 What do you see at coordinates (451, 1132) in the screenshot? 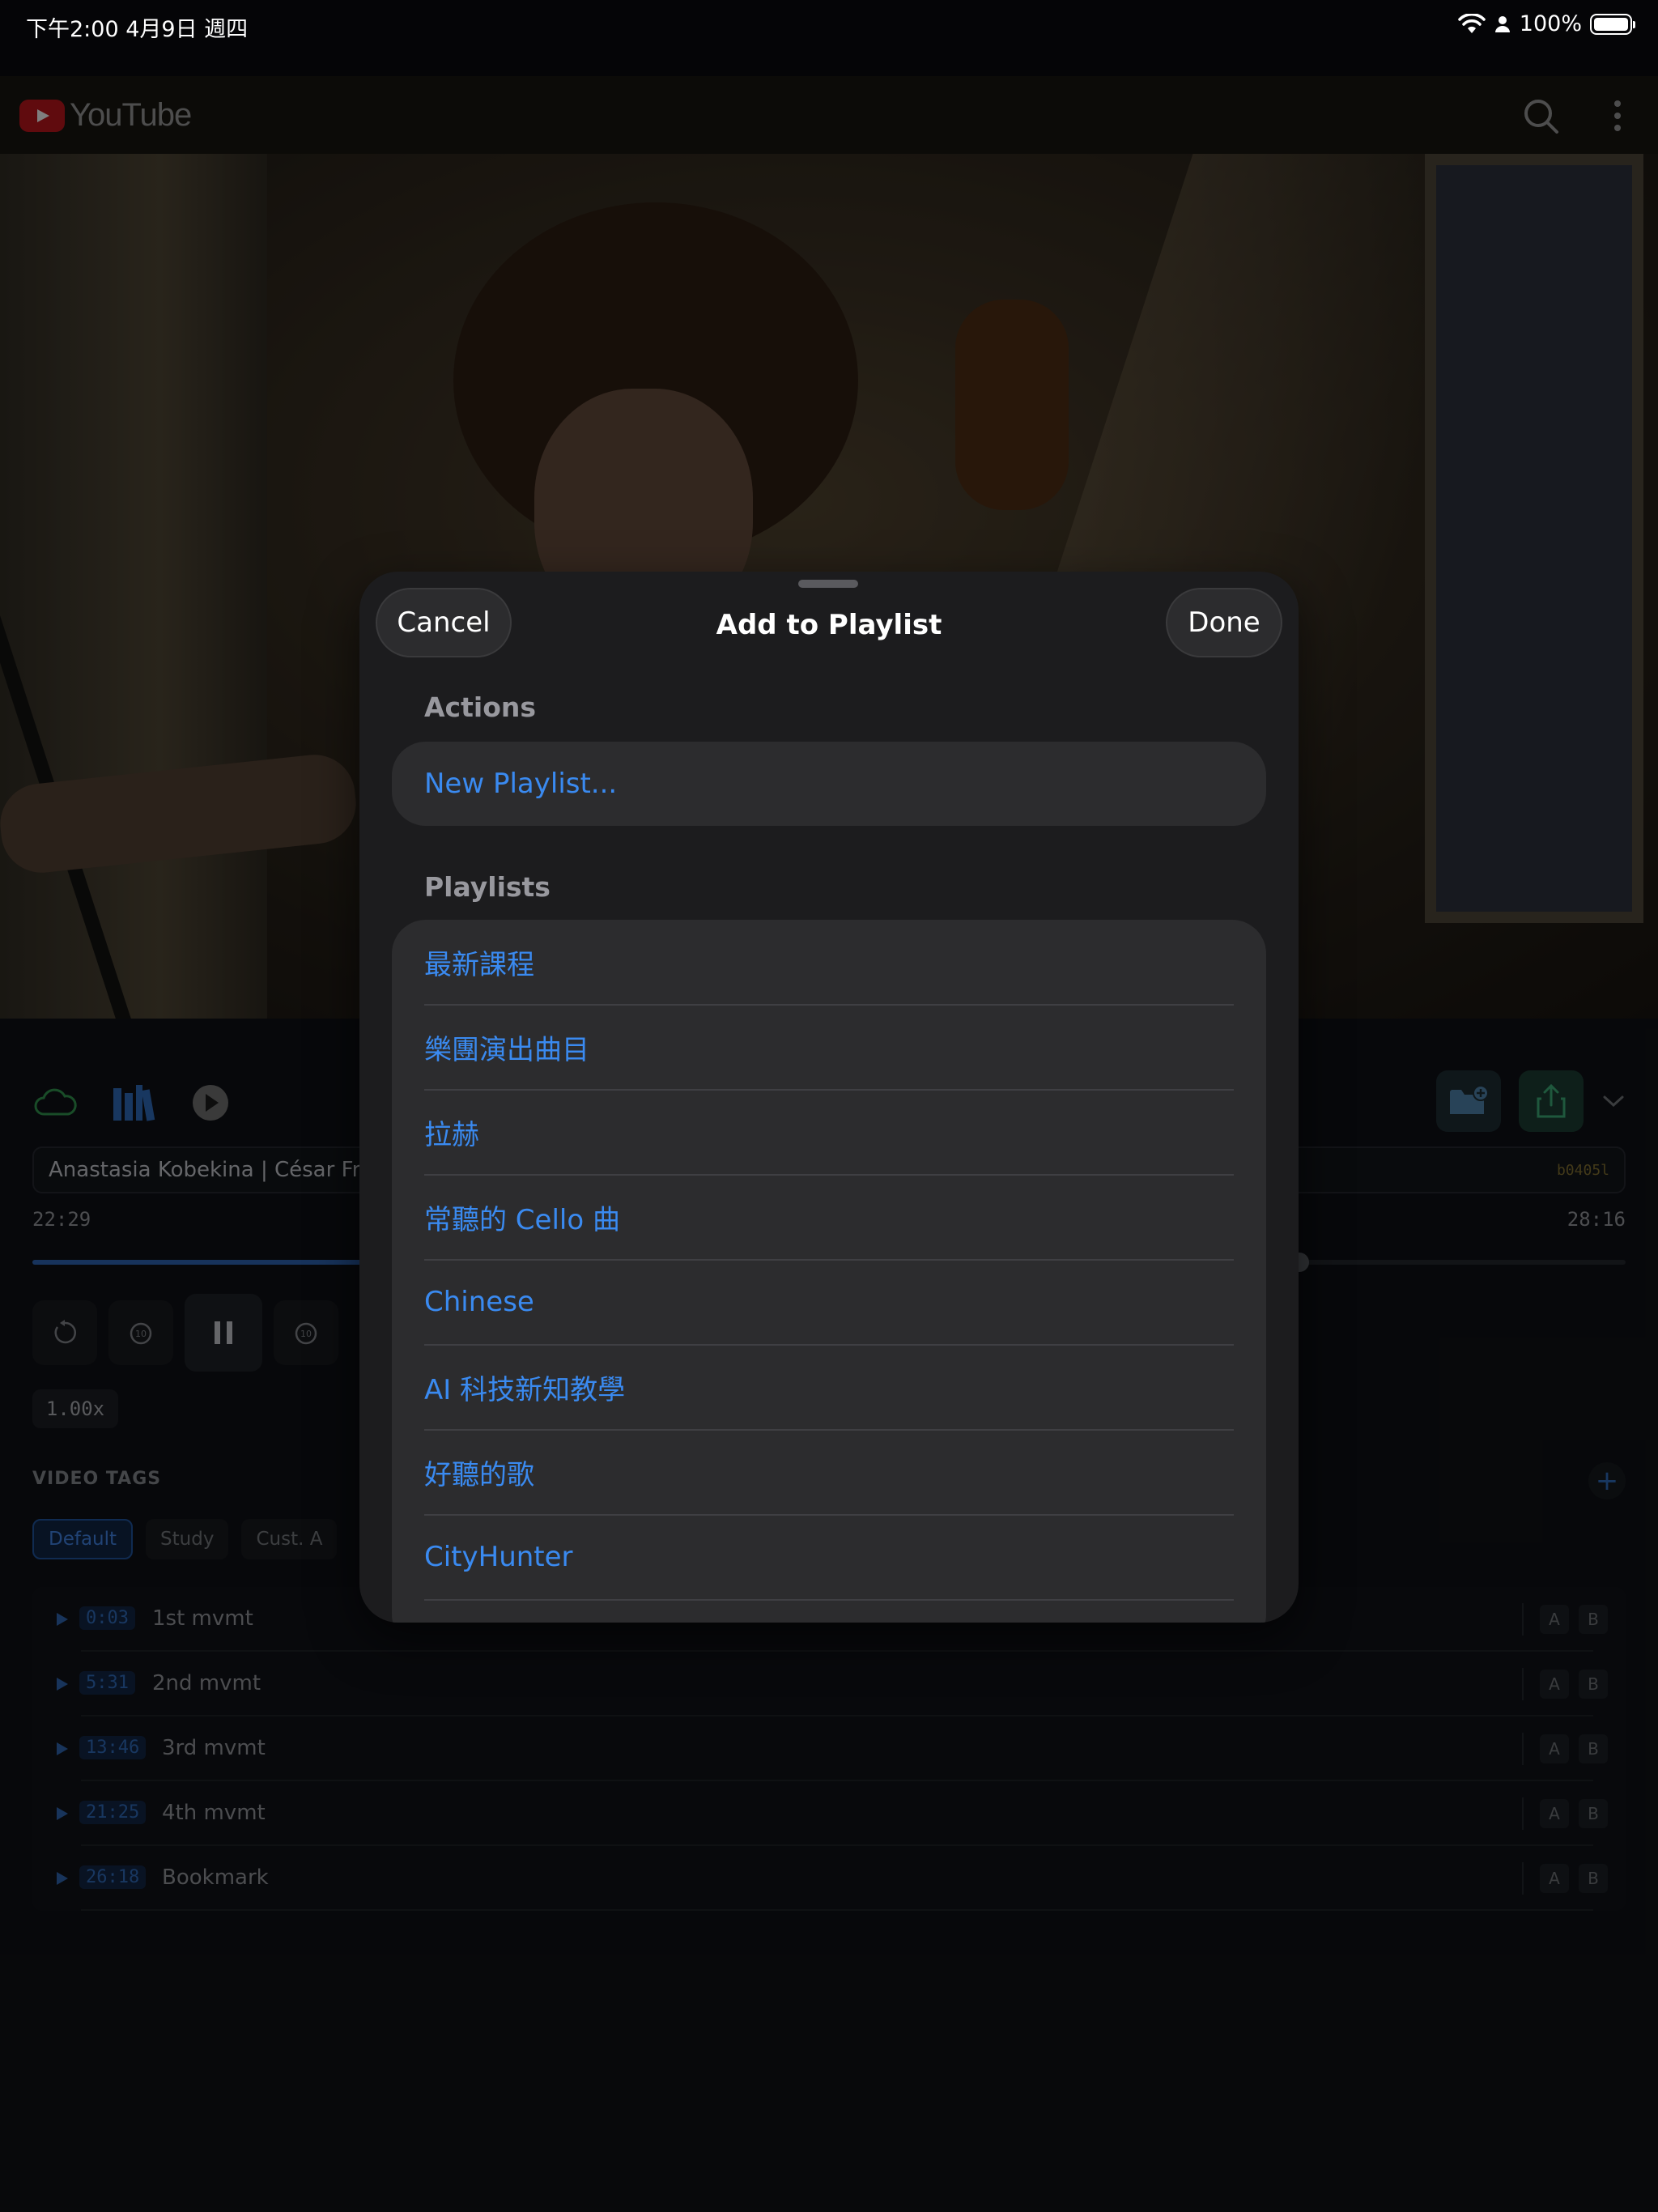
I see `playlist-item: 拉赫` at bounding box center [451, 1132].